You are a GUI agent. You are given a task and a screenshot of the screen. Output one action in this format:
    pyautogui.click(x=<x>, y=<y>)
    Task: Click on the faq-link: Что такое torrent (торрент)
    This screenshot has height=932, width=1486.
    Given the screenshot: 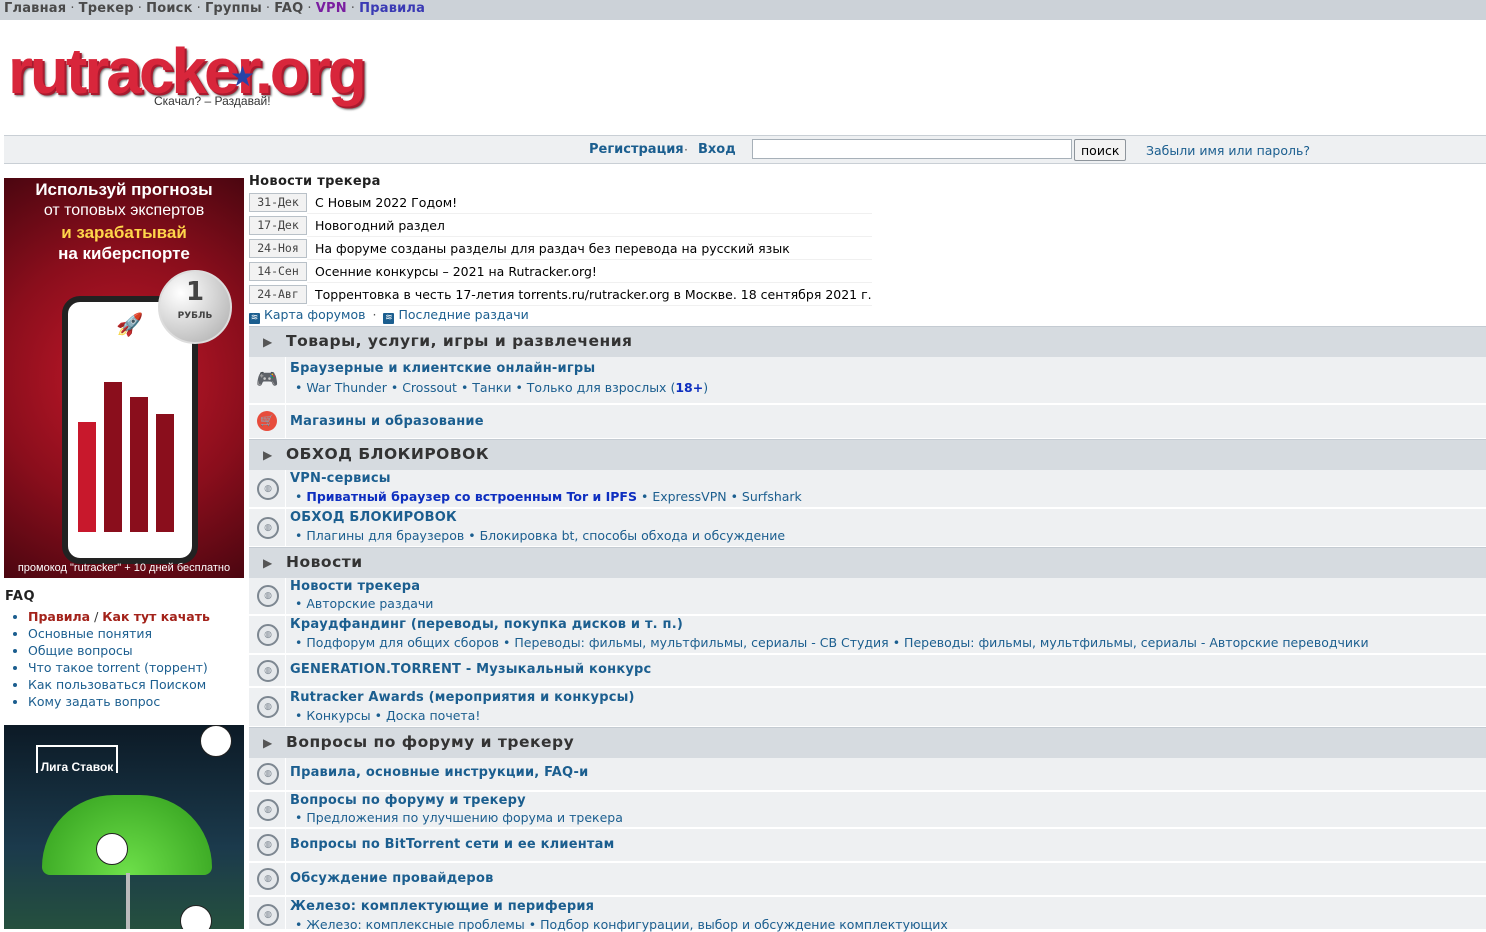 What is the action you would take?
    pyautogui.click(x=118, y=667)
    